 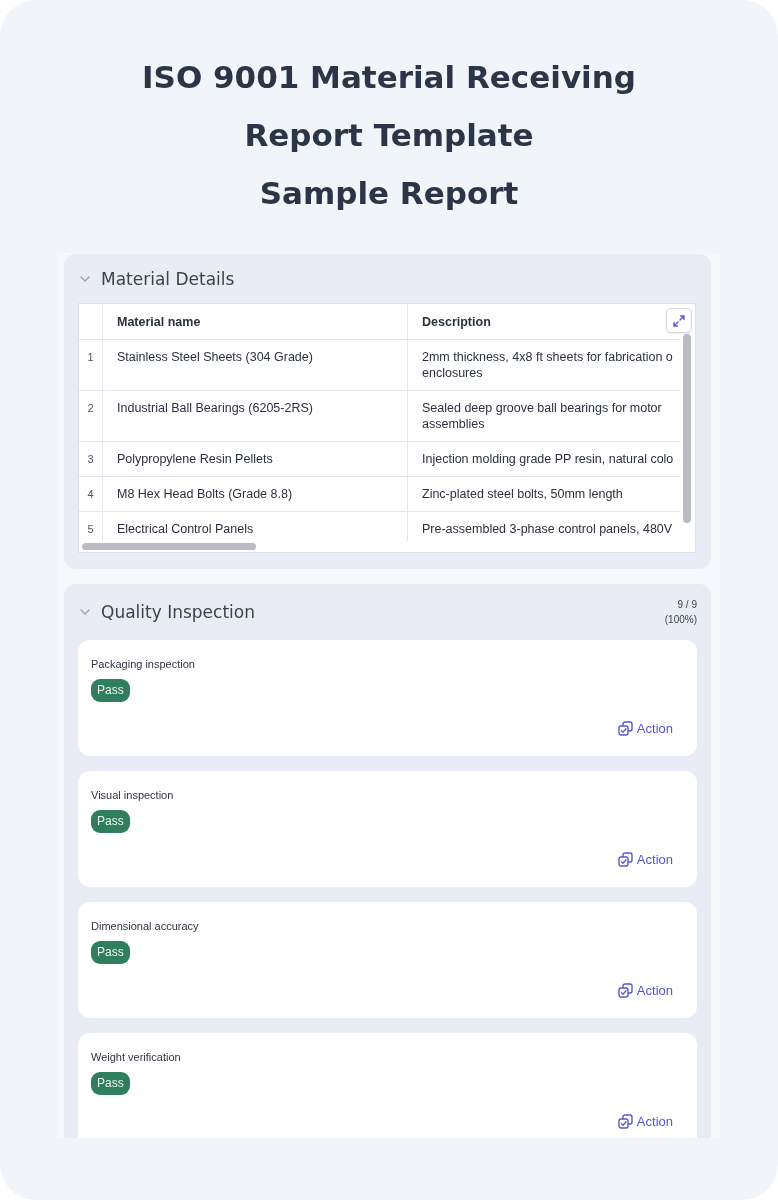 I want to click on row-number: 2, so click(x=91, y=416).